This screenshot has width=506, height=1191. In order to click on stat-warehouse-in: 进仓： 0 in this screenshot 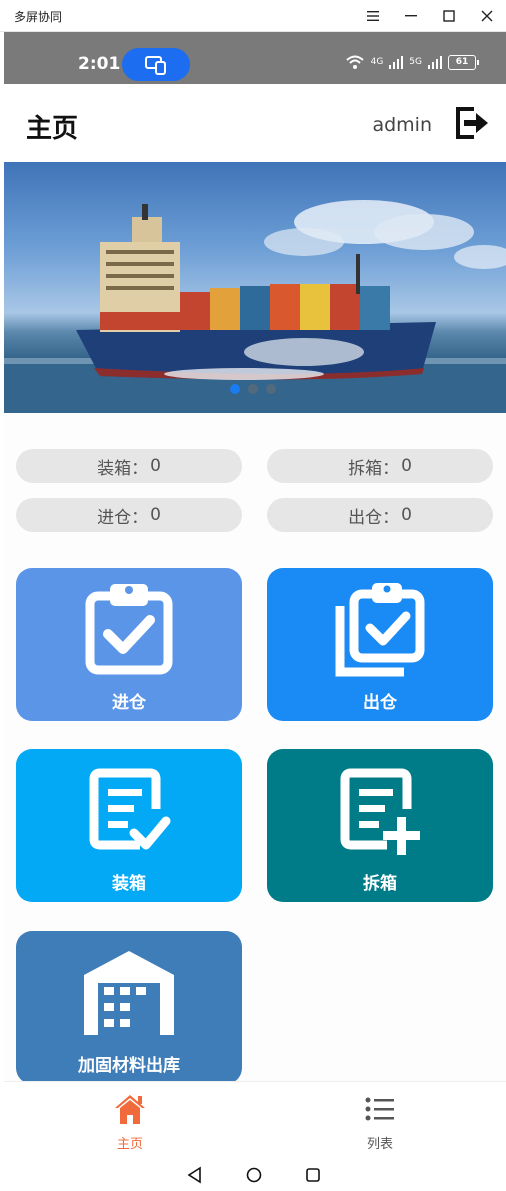, I will do `click(129, 515)`.